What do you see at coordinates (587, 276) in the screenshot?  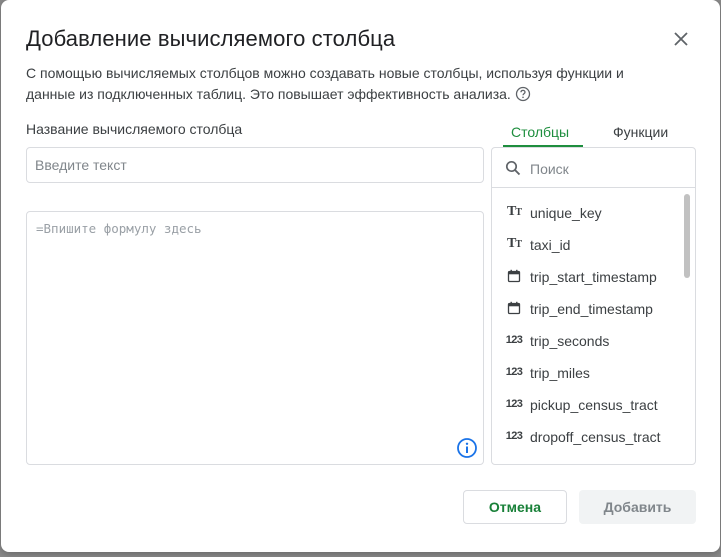 I see `list-item: trip_start_timestamp` at bounding box center [587, 276].